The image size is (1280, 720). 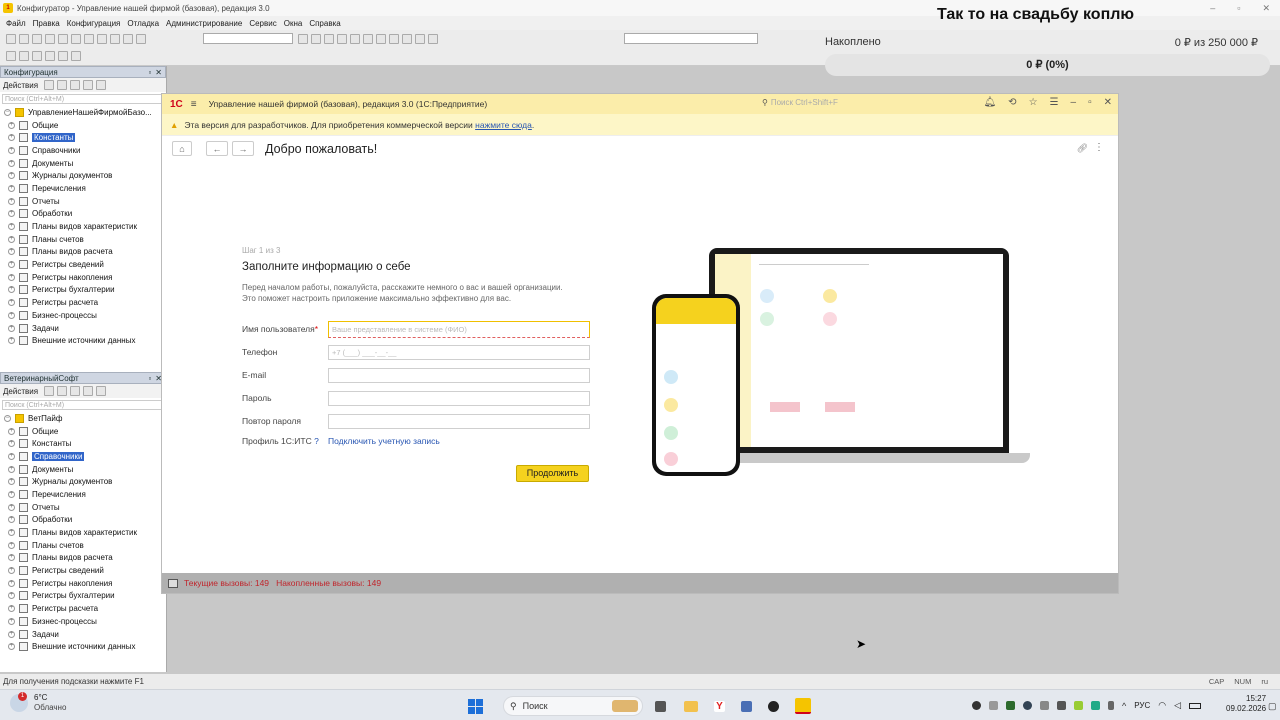 What do you see at coordinates (83, 252) in the screenshot?
I see `tree-item: + Планы видов расчета` at bounding box center [83, 252].